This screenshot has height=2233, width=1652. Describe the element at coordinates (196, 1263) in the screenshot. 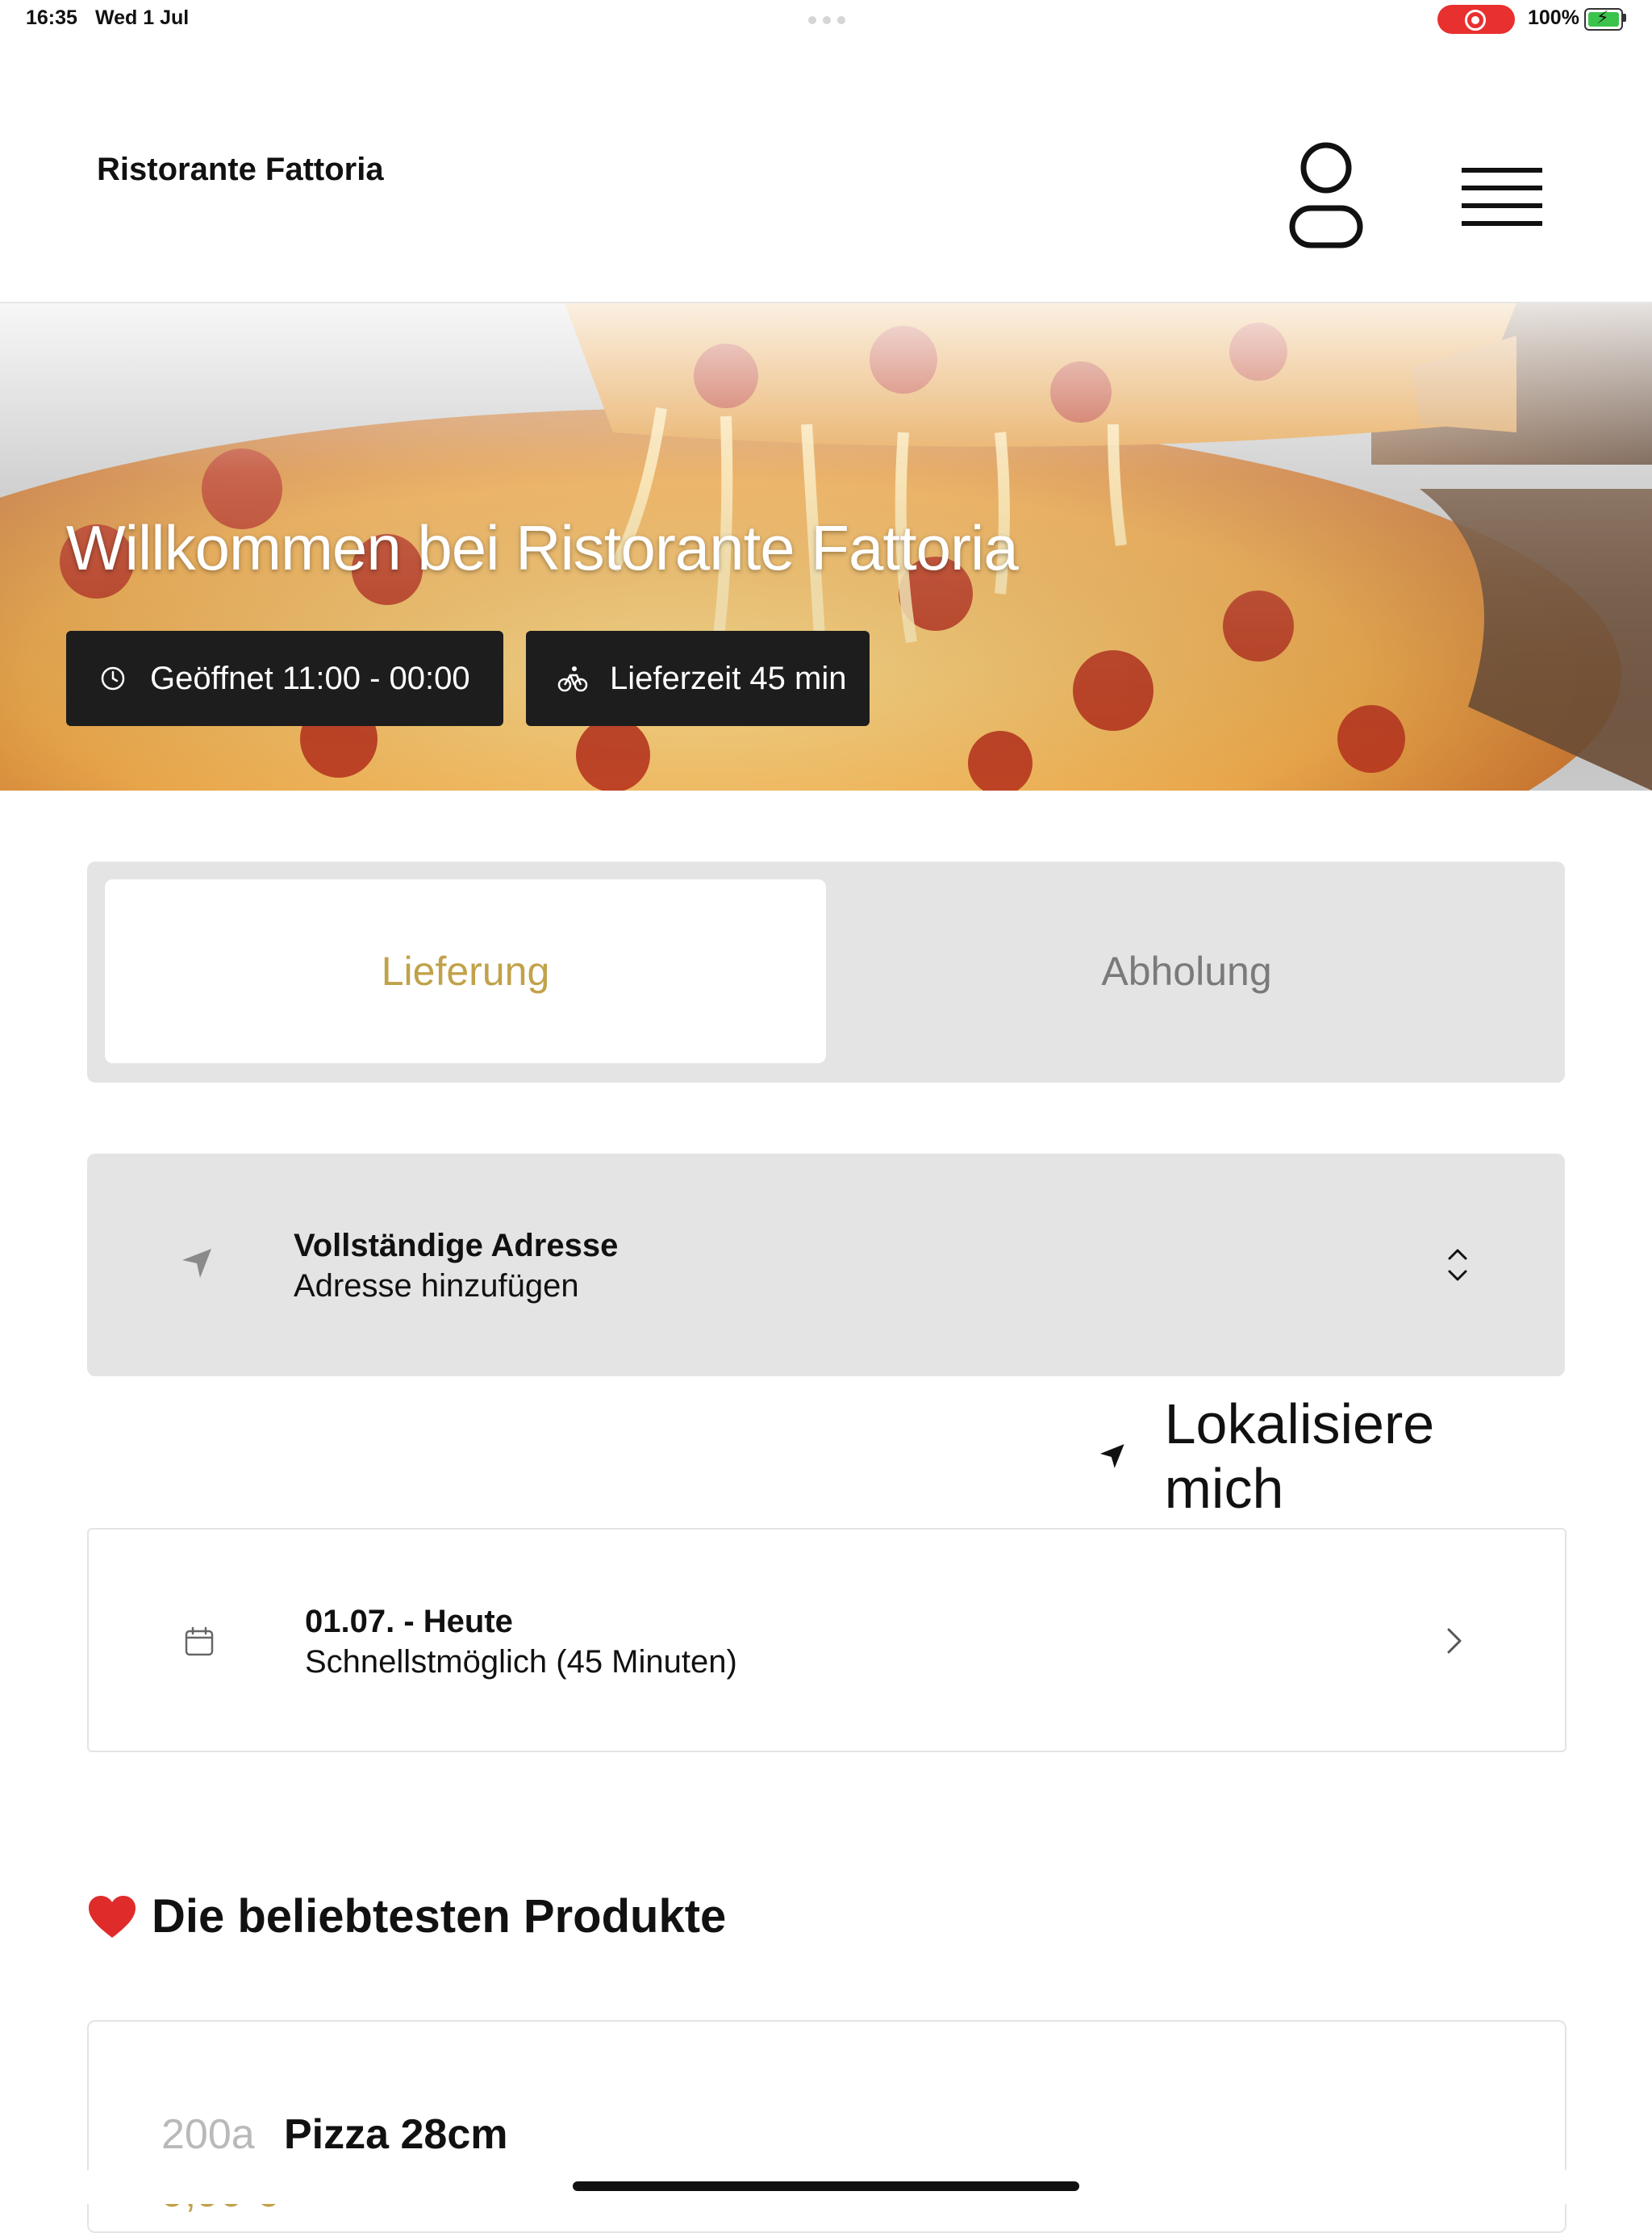

I see `navigation-arrow-icon` at that location.